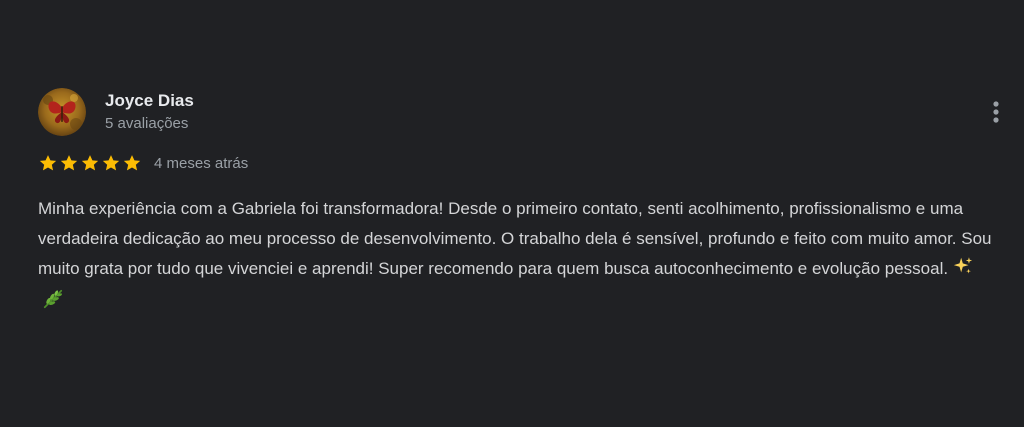 Image resolution: width=1024 pixels, height=427 pixels. I want to click on more-vertical-icon, so click(996, 112).